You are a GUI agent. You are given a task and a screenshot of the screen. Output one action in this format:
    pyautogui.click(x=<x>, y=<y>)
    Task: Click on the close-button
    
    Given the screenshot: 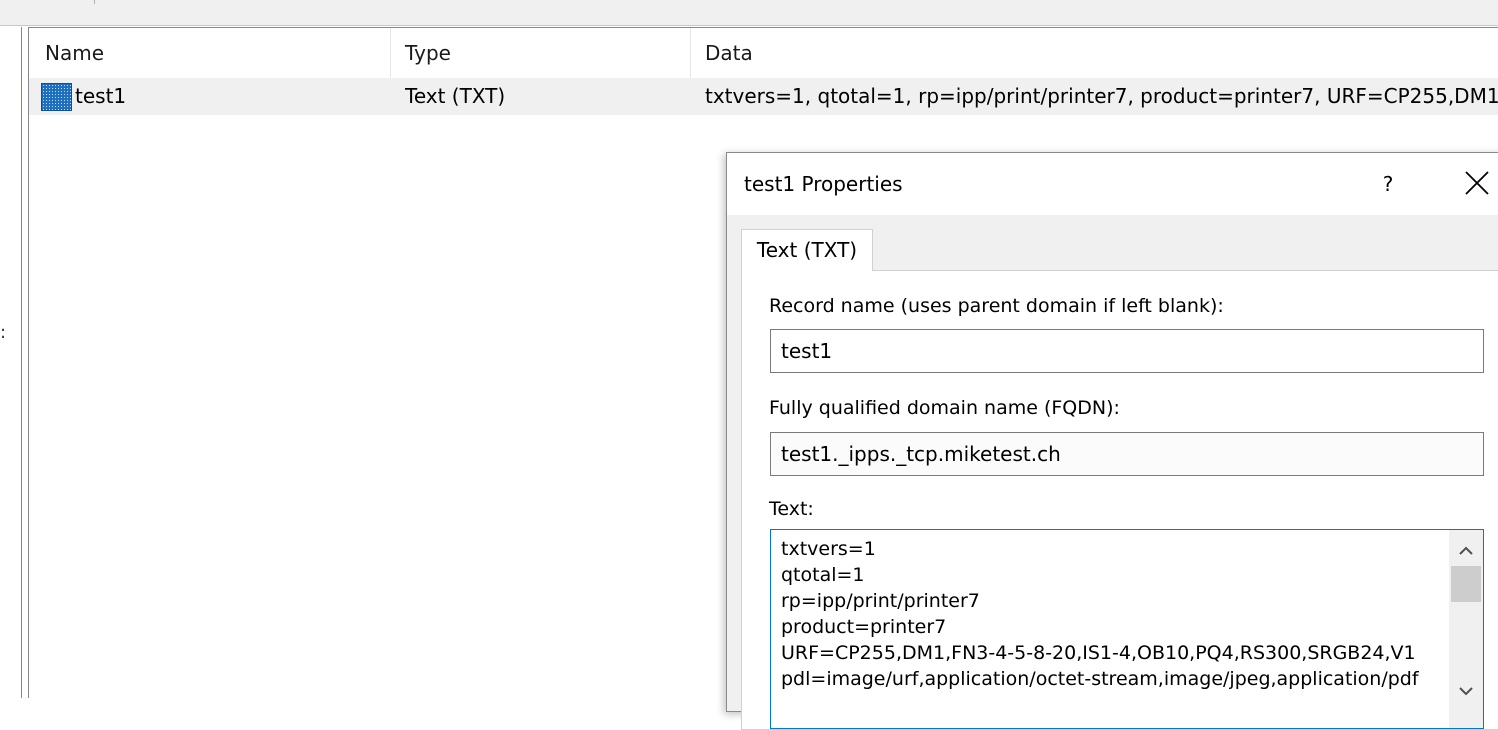 What is the action you would take?
    pyautogui.click(x=1477, y=184)
    